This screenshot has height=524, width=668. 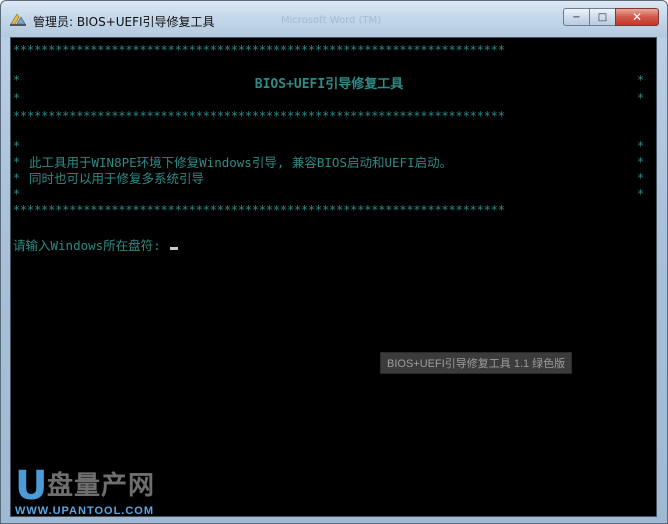 I want to click on window-title: 管理员: BIOS+UEFI引导修复工具, so click(x=124, y=22).